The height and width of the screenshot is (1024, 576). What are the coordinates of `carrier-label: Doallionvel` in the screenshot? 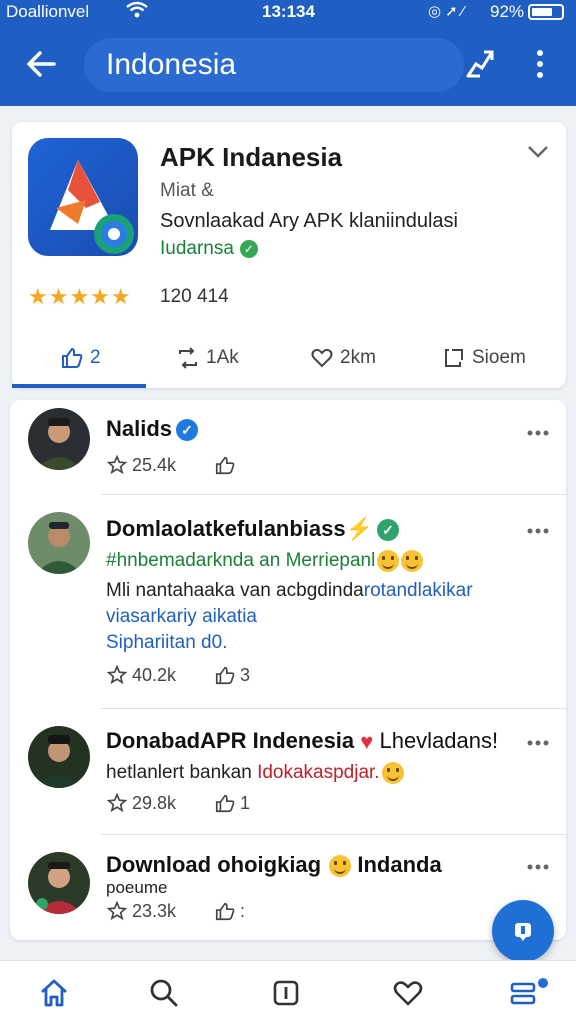 It's located at (48, 11).